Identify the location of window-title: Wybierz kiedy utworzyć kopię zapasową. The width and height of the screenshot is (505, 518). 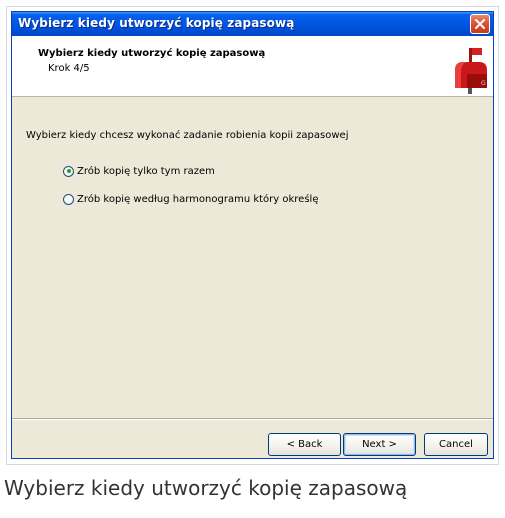
(156, 23).